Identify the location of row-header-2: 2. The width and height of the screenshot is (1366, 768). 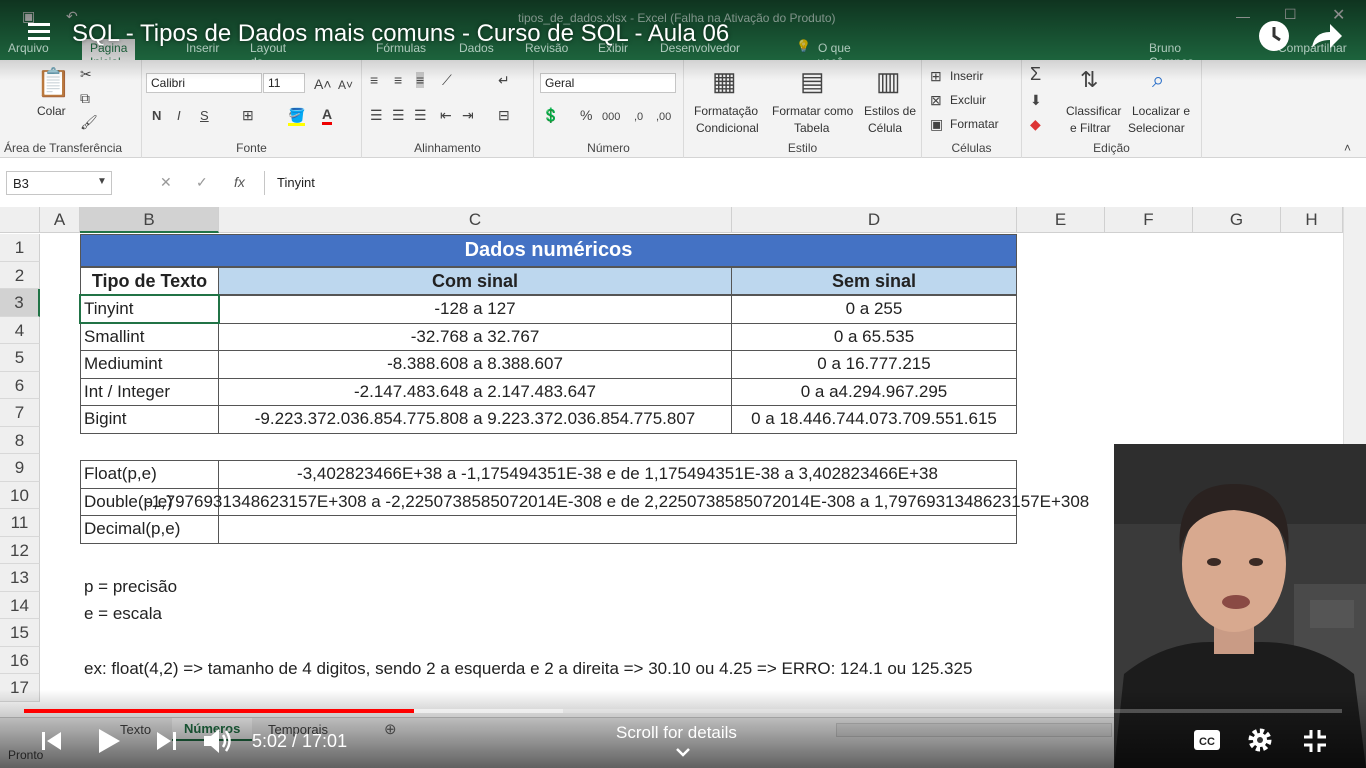
(20, 275).